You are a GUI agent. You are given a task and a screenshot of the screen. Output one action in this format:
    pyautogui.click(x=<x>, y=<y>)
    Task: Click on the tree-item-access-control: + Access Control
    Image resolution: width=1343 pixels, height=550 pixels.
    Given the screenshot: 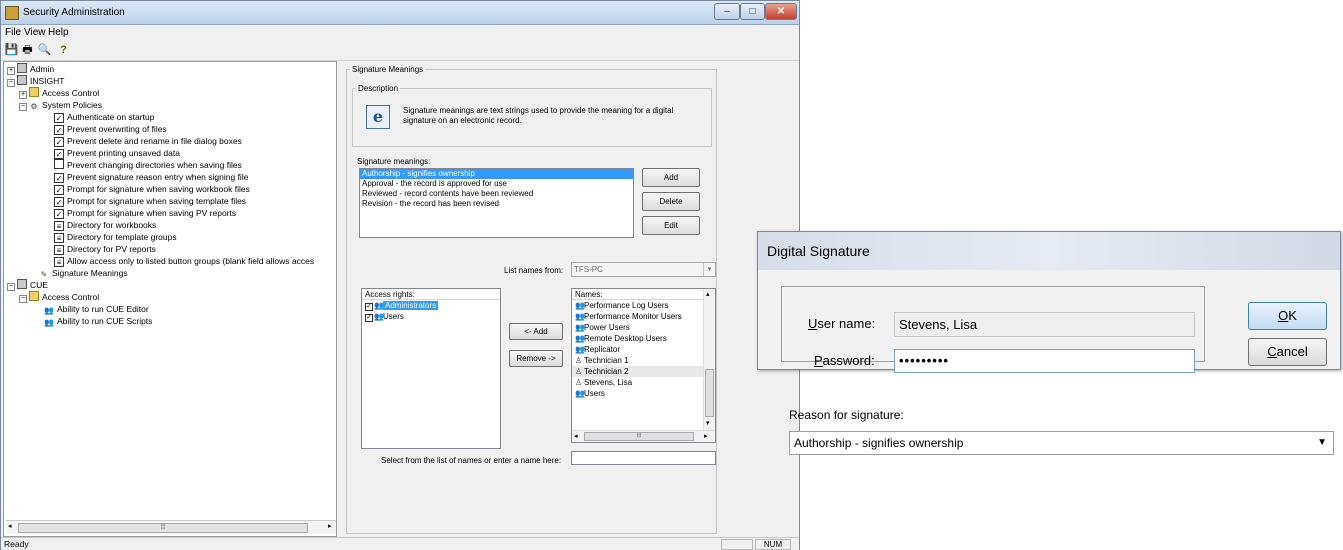 What is the action you would take?
    pyautogui.click(x=59, y=93)
    